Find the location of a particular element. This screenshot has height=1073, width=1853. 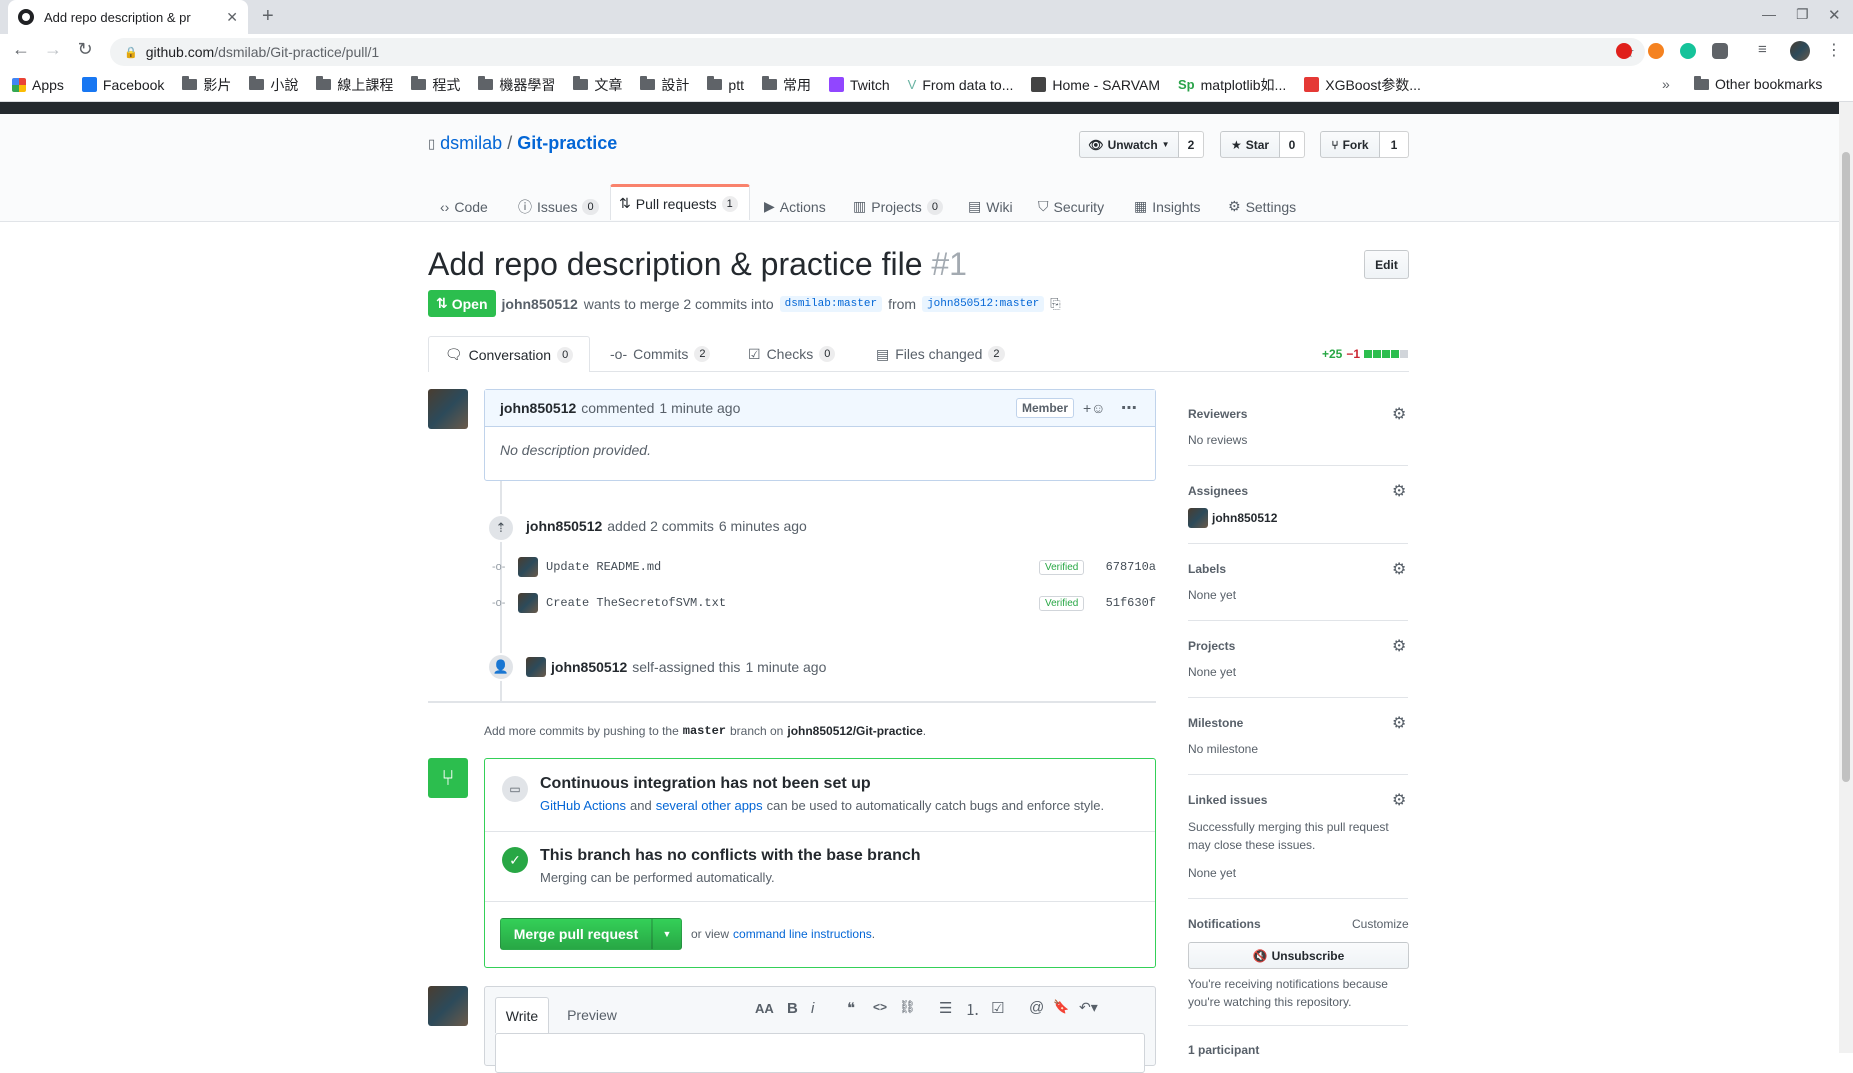

comment-time: 1 minute ago is located at coordinates (699, 408).